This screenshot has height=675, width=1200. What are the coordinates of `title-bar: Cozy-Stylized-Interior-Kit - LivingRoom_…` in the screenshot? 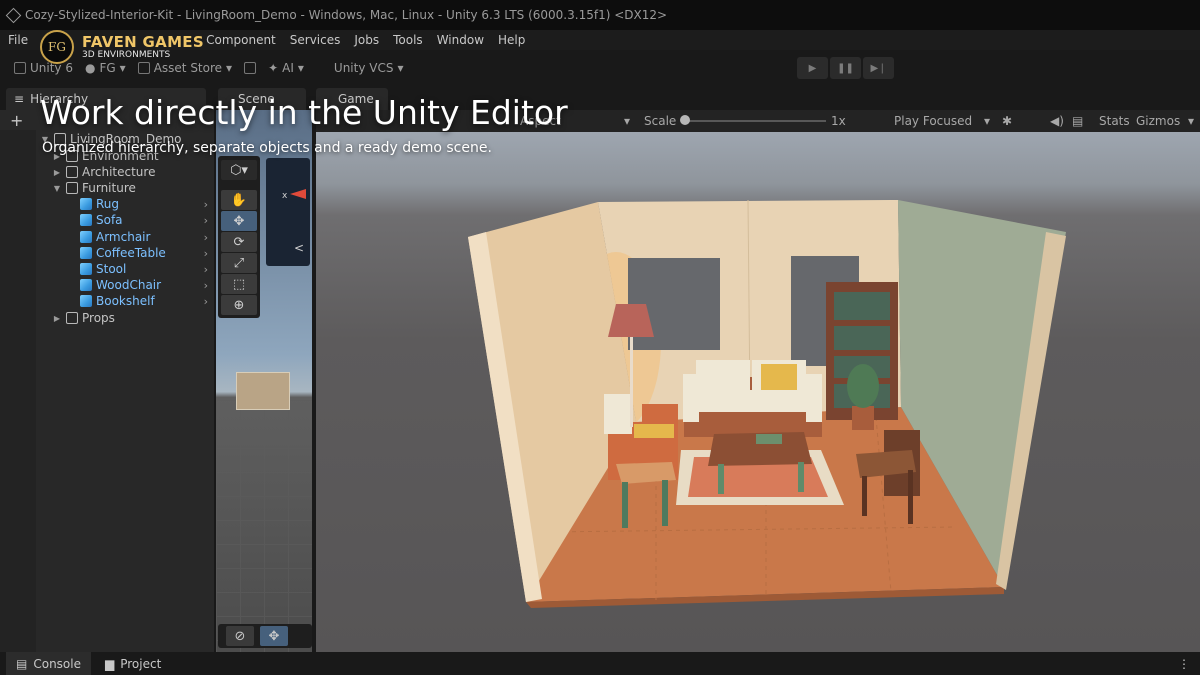 It's located at (600, 15).